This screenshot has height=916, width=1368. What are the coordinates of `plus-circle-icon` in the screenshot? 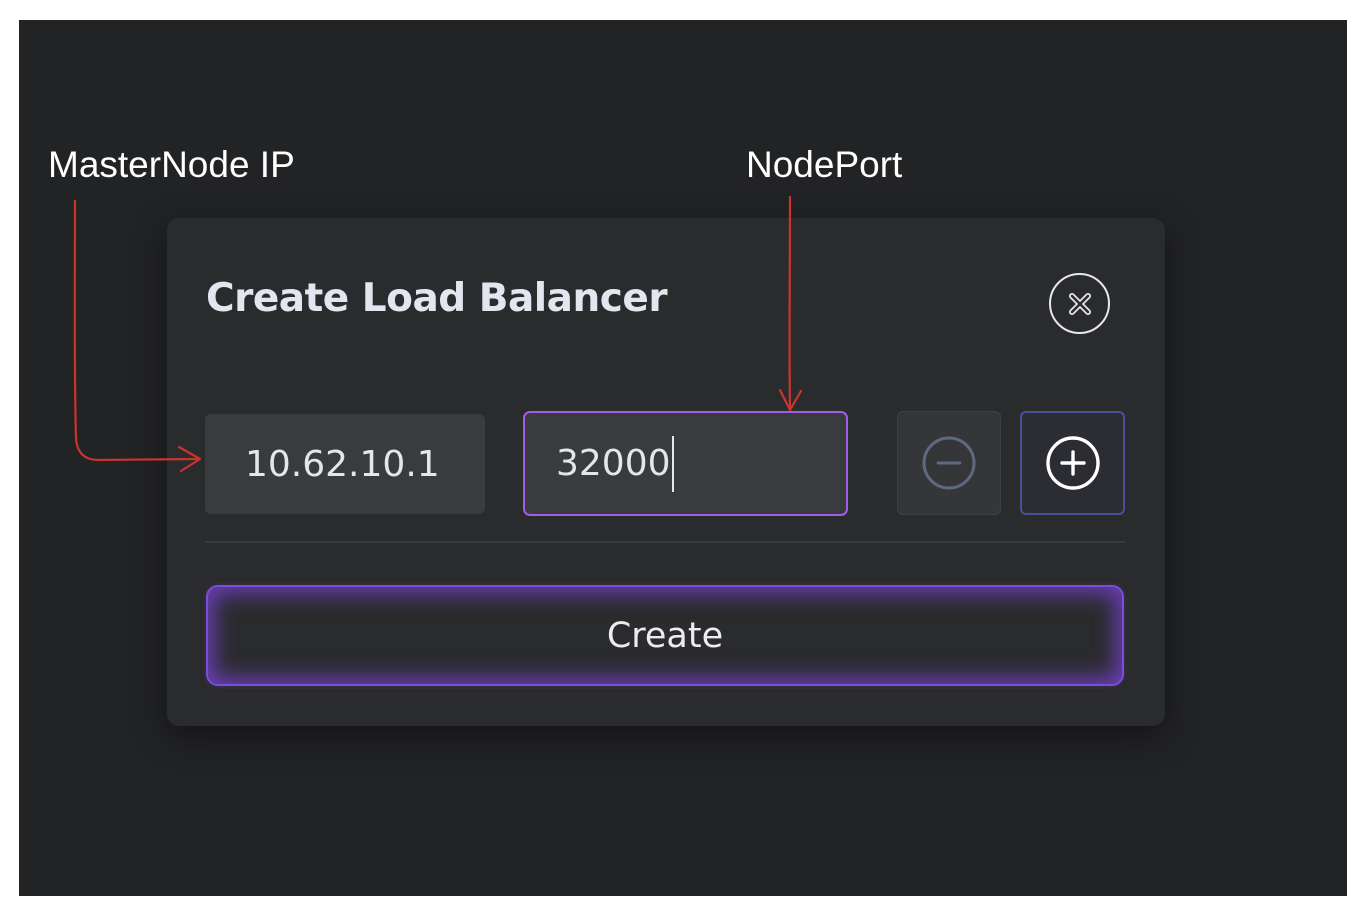 It's located at (1072, 463).